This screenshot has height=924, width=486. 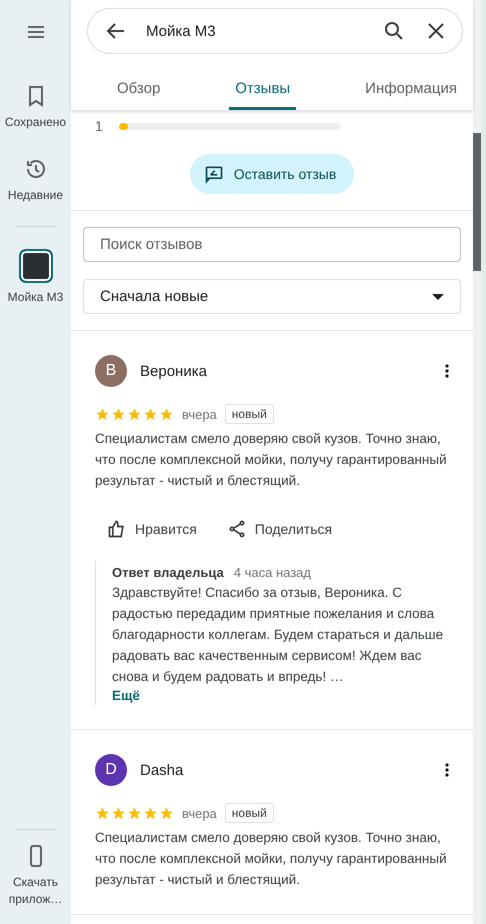 I want to click on sidebar-item: Недавние, so click(x=35, y=180).